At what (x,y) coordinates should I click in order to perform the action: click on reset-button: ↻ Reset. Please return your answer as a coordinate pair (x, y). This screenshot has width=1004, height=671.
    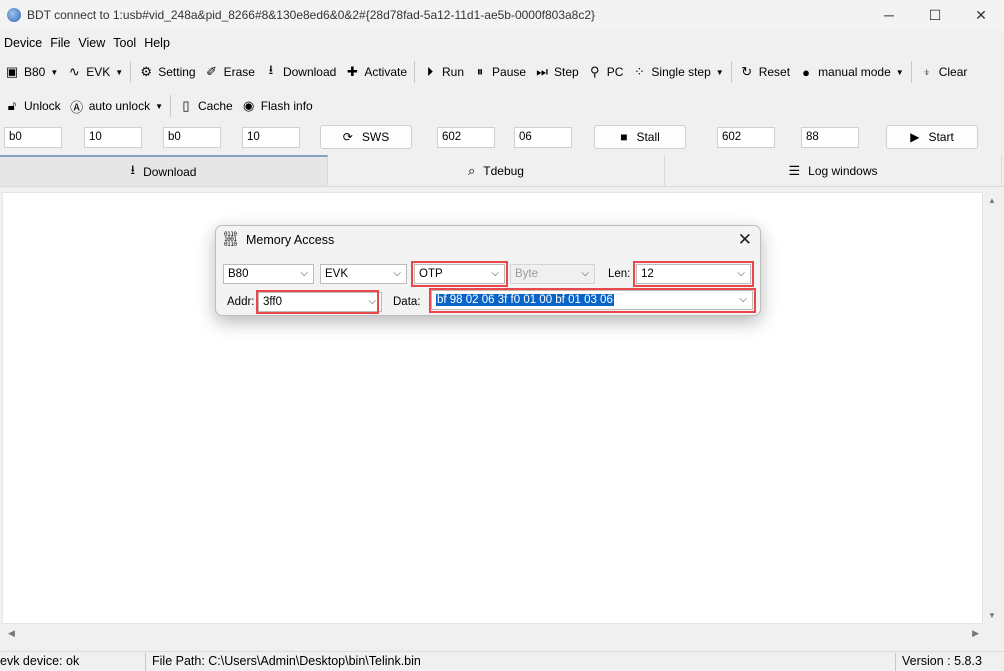
    Looking at the image, I should click on (764, 72).